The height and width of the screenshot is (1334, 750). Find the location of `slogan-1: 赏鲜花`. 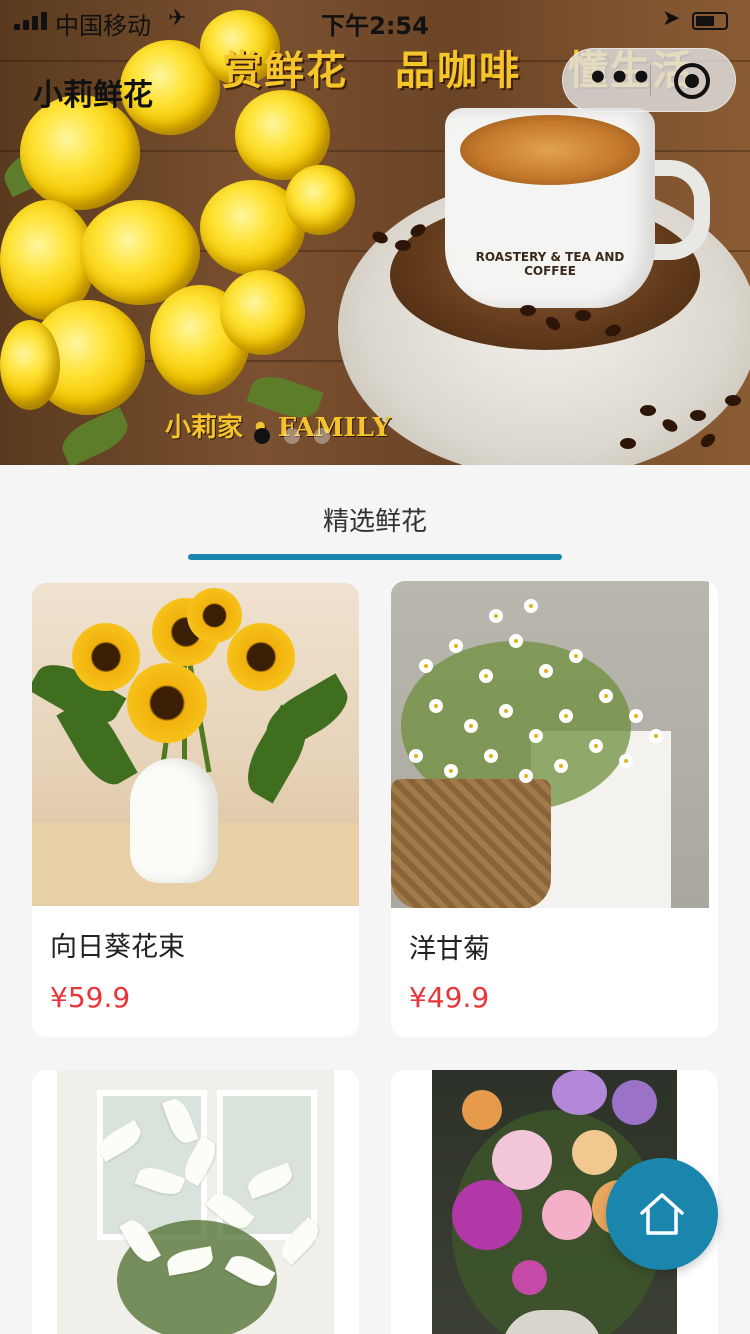

slogan-1: 赏鲜花 is located at coordinates (285, 70).